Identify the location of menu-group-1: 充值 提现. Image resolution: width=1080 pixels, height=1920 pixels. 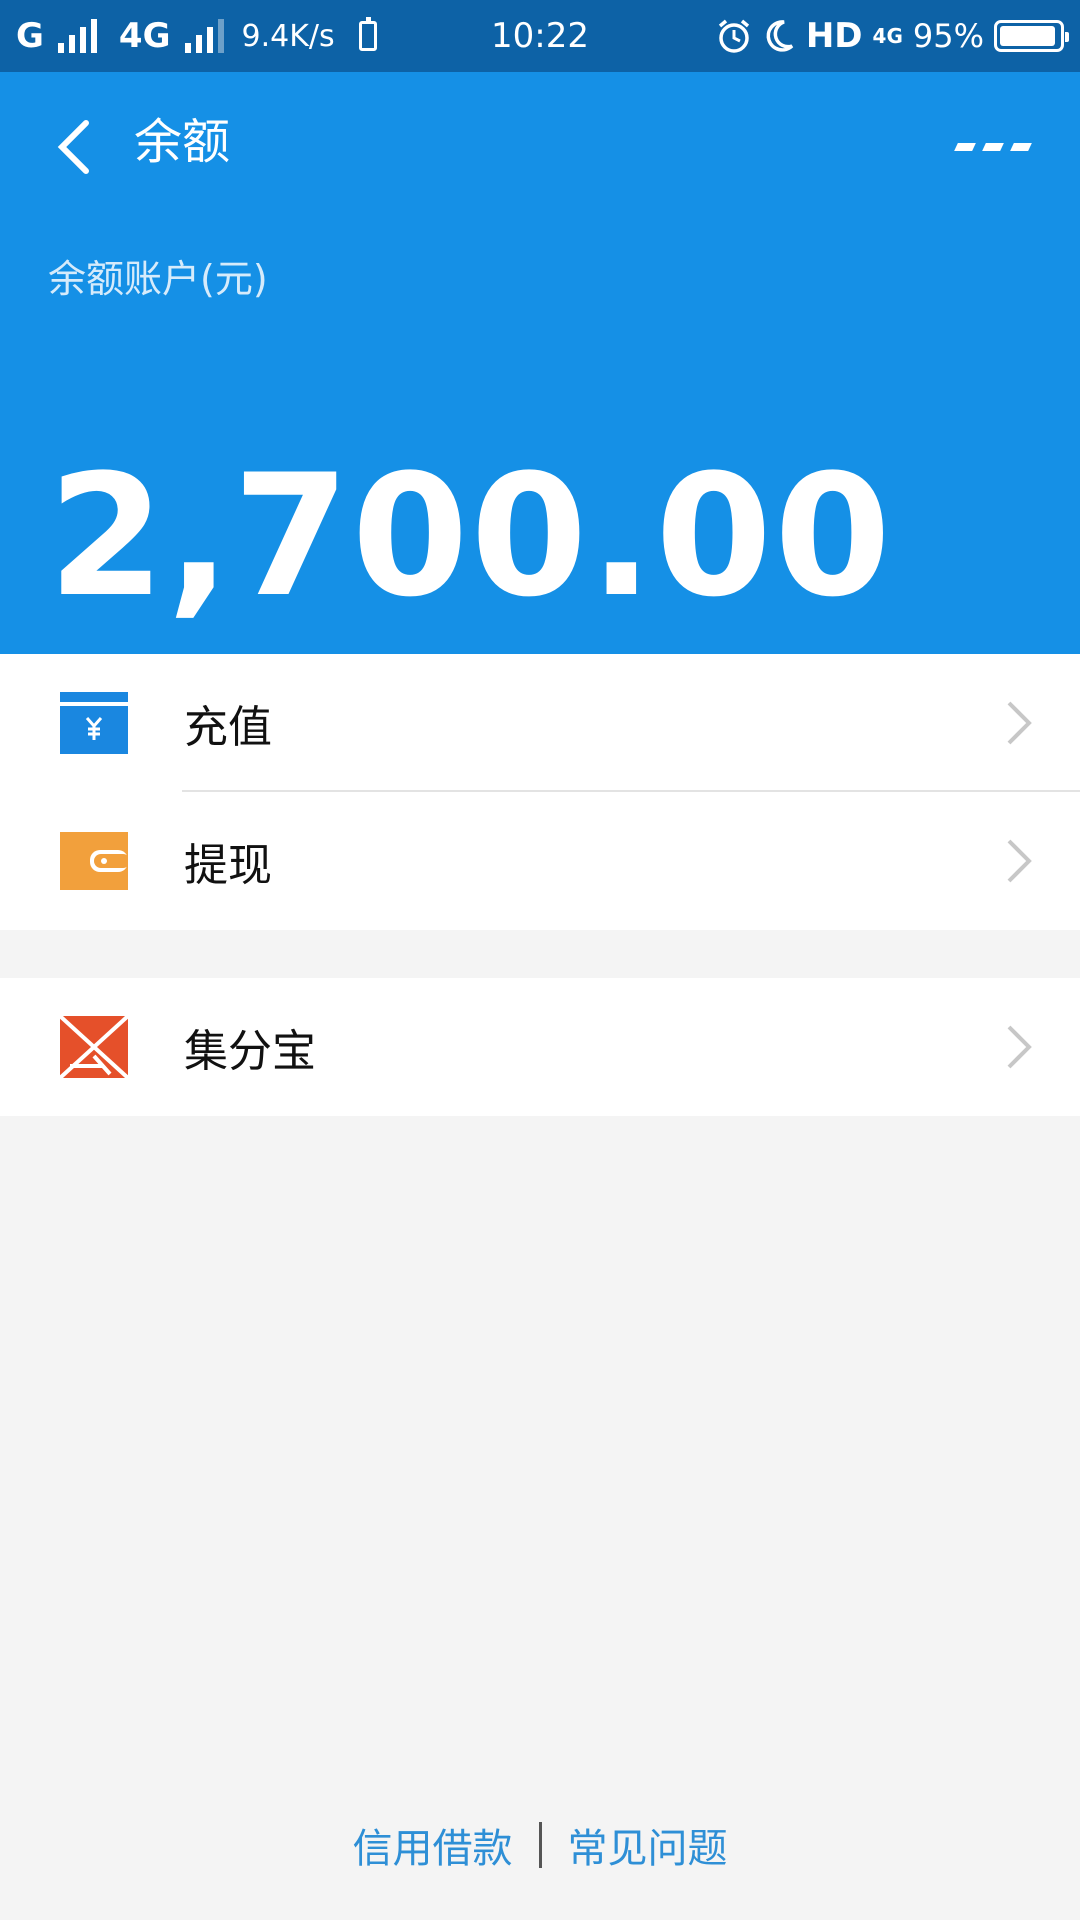
(540, 792).